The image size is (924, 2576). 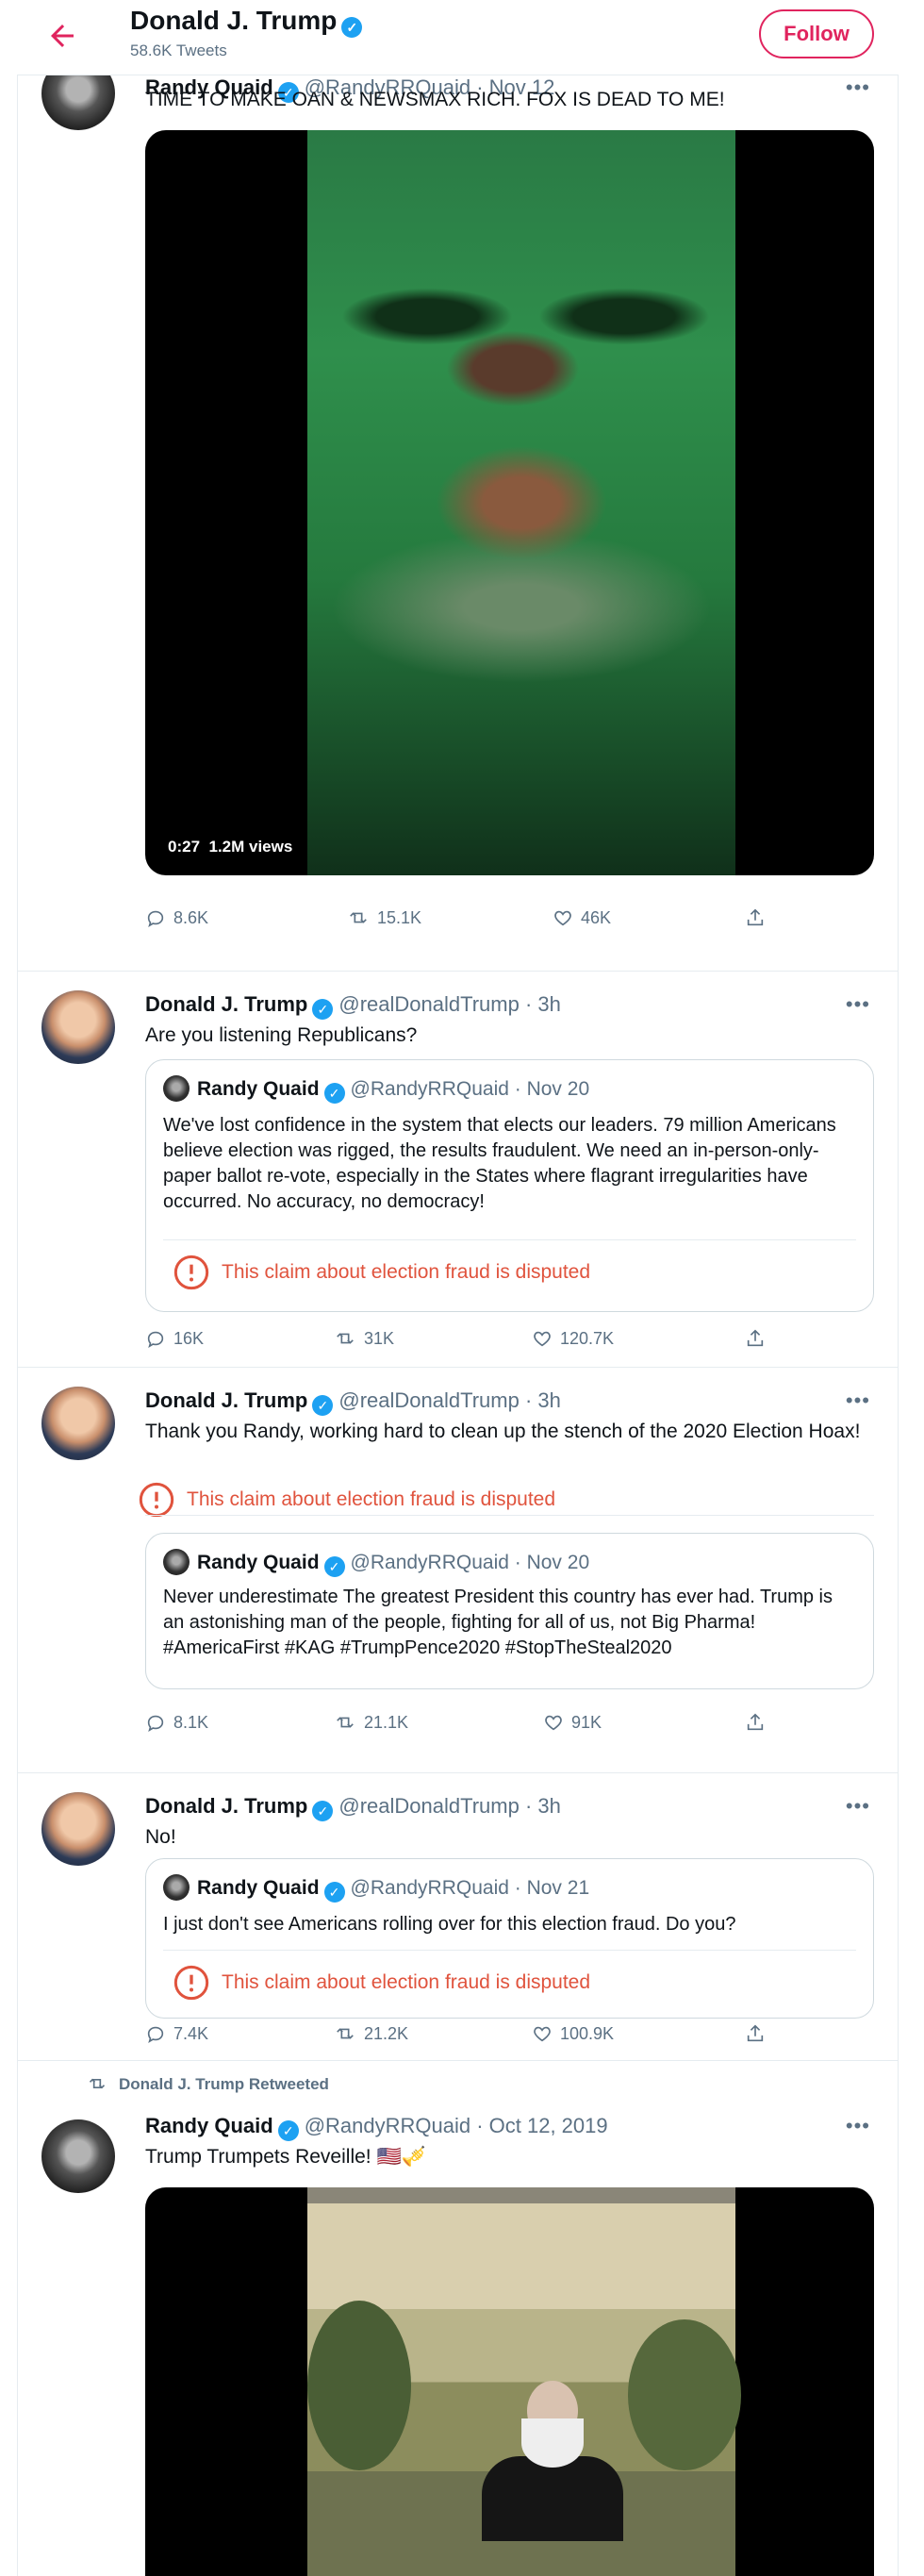 I want to click on reply-count: 16K, so click(x=189, y=1338).